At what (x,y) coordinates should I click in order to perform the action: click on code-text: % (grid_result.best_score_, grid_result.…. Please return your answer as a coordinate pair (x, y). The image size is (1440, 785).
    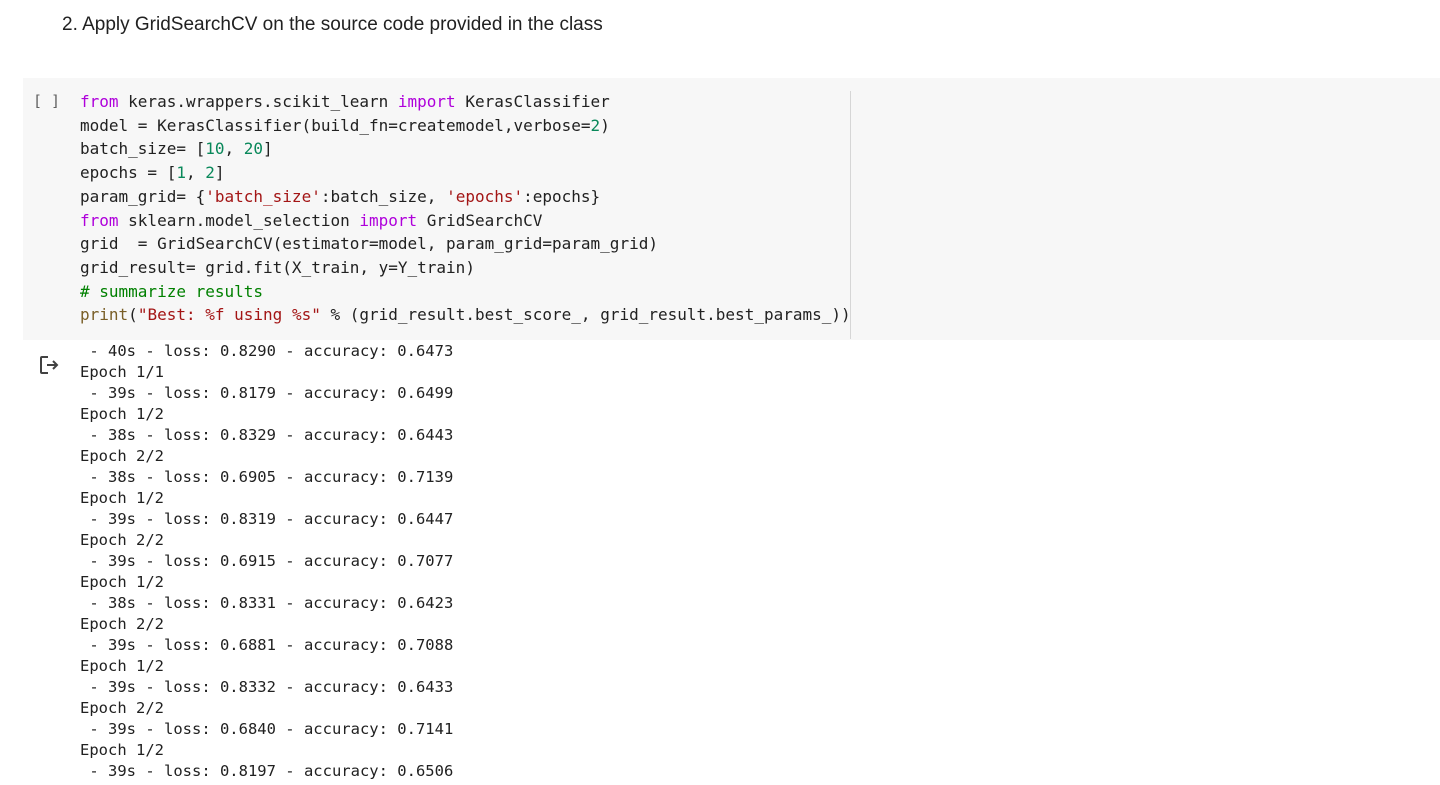
    Looking at the image, I should click on (585, 315).